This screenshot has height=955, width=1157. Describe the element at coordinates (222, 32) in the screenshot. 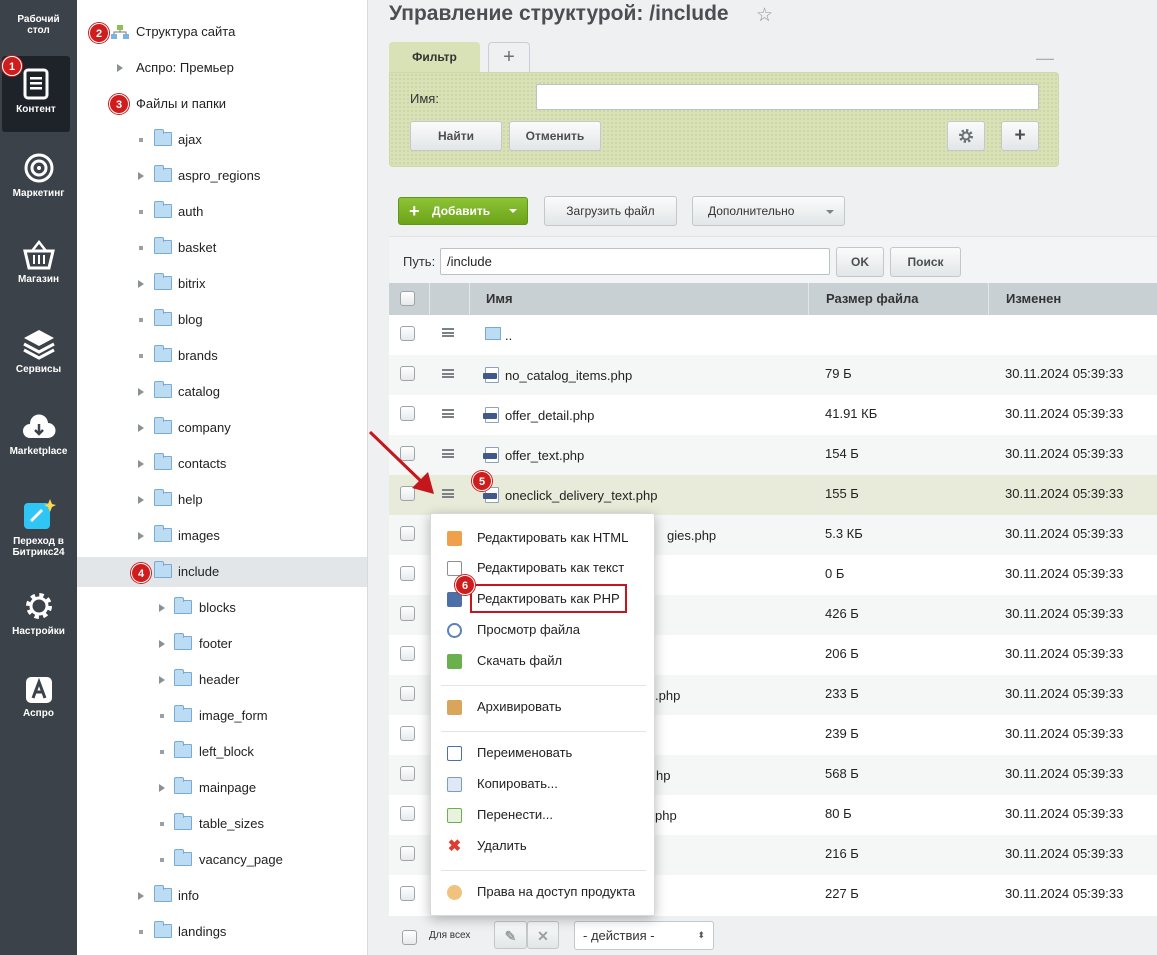

I see `tree-item-site-structure: Структура сайта` at that location.